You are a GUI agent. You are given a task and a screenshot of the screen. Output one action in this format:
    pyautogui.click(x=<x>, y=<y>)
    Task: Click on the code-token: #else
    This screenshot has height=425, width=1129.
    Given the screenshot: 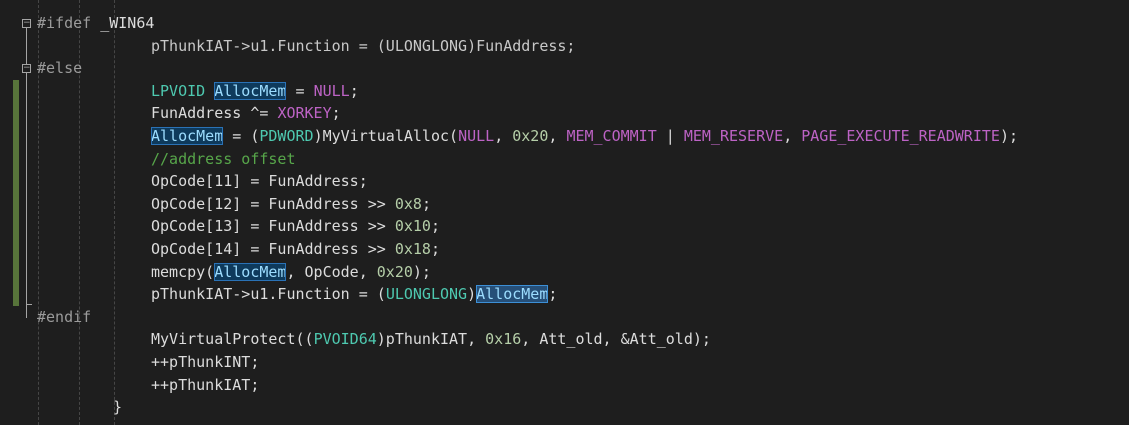 What is the action you would take?
    pyautogui.click(x=60, y=68)
    